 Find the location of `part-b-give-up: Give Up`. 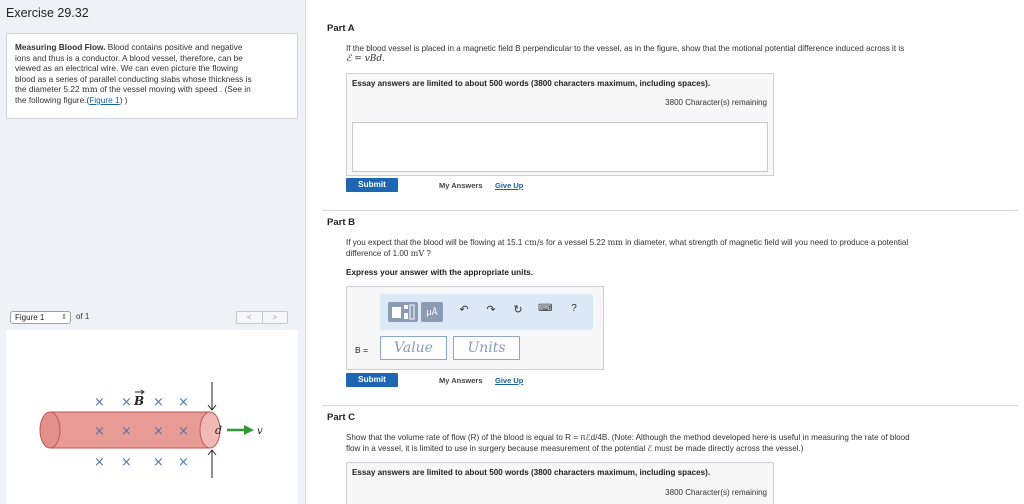

part-b-give-up: Give Up is located at coordinates (509, 380).